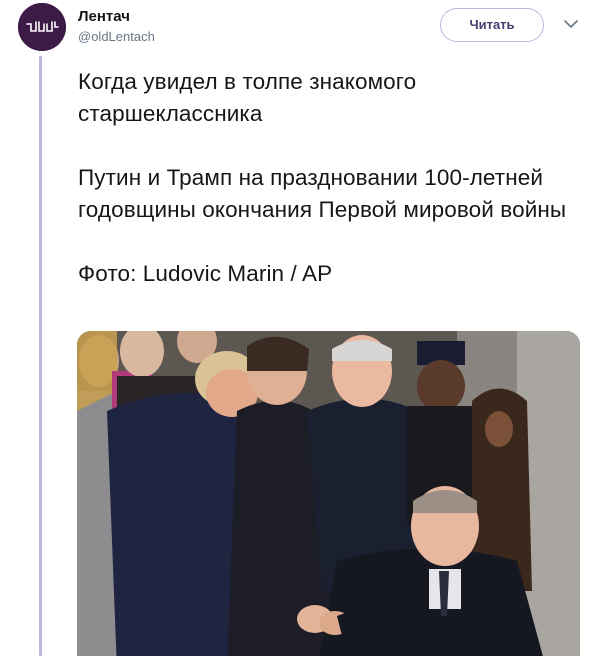  I want to click on avatar, so click(42, 27).